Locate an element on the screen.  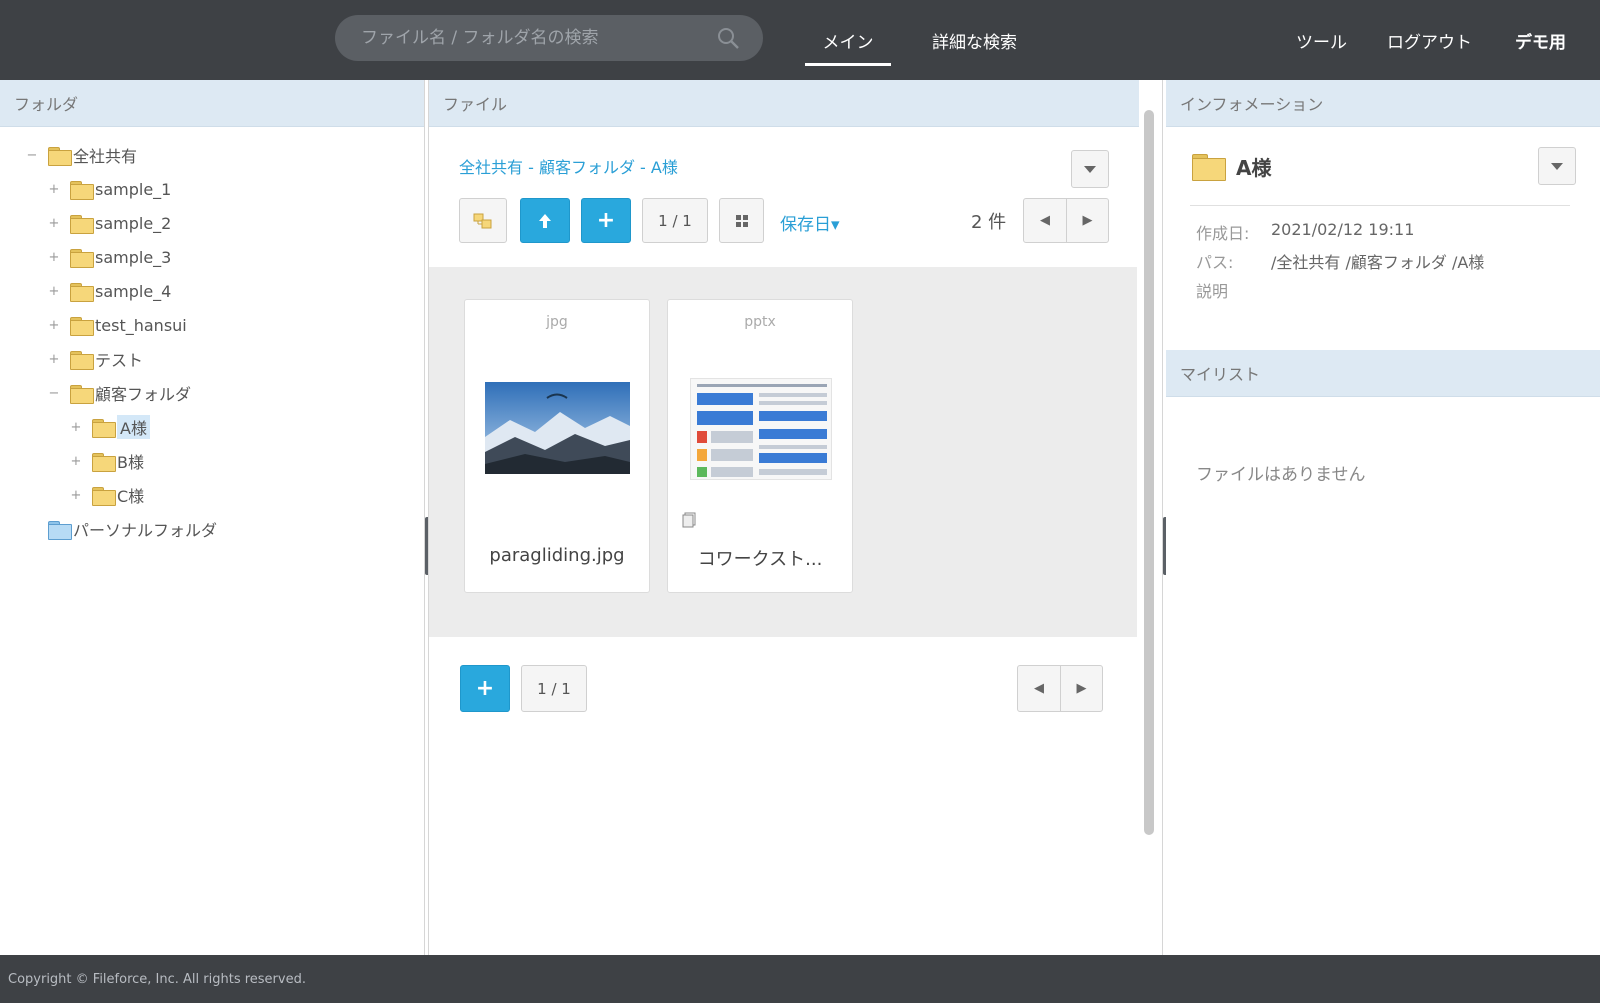
nav-logout: ログアウト is located at coordinates (1429, 40).